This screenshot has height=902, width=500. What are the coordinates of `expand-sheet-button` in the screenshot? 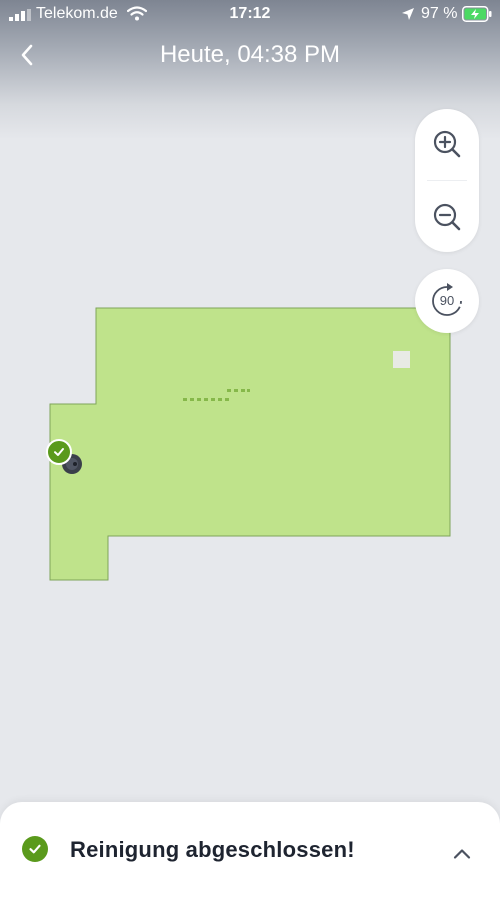 It's located at (462, 854).